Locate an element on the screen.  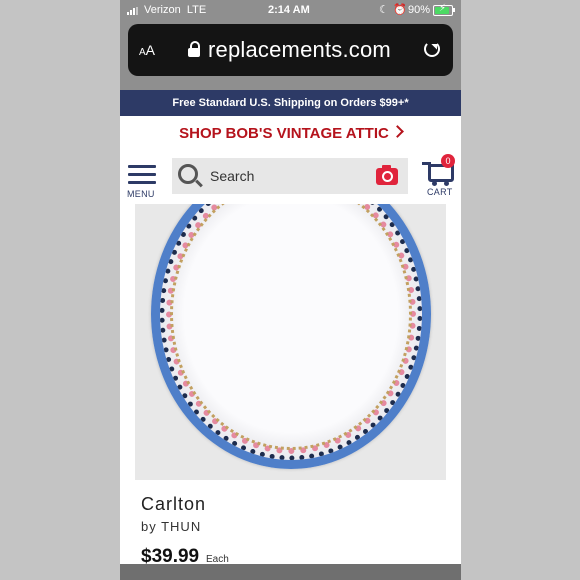
cart-count-badge: 0 is located at coordinates (448, 161).